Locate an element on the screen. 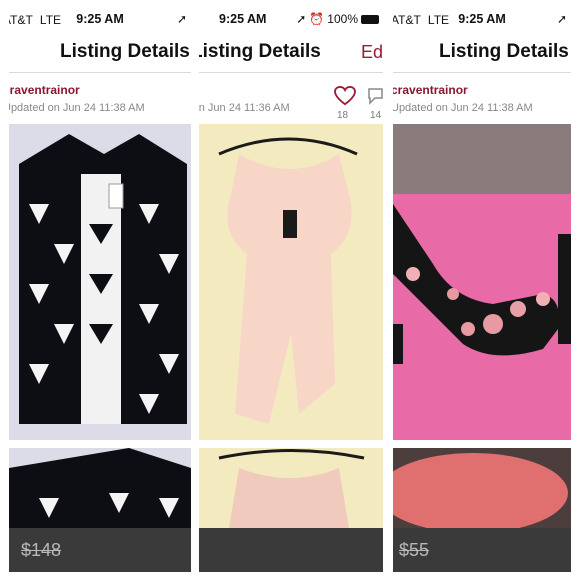  updated-timestamp: Updated on Jun 24 11:36 AM is located at coordinates (244, 108).